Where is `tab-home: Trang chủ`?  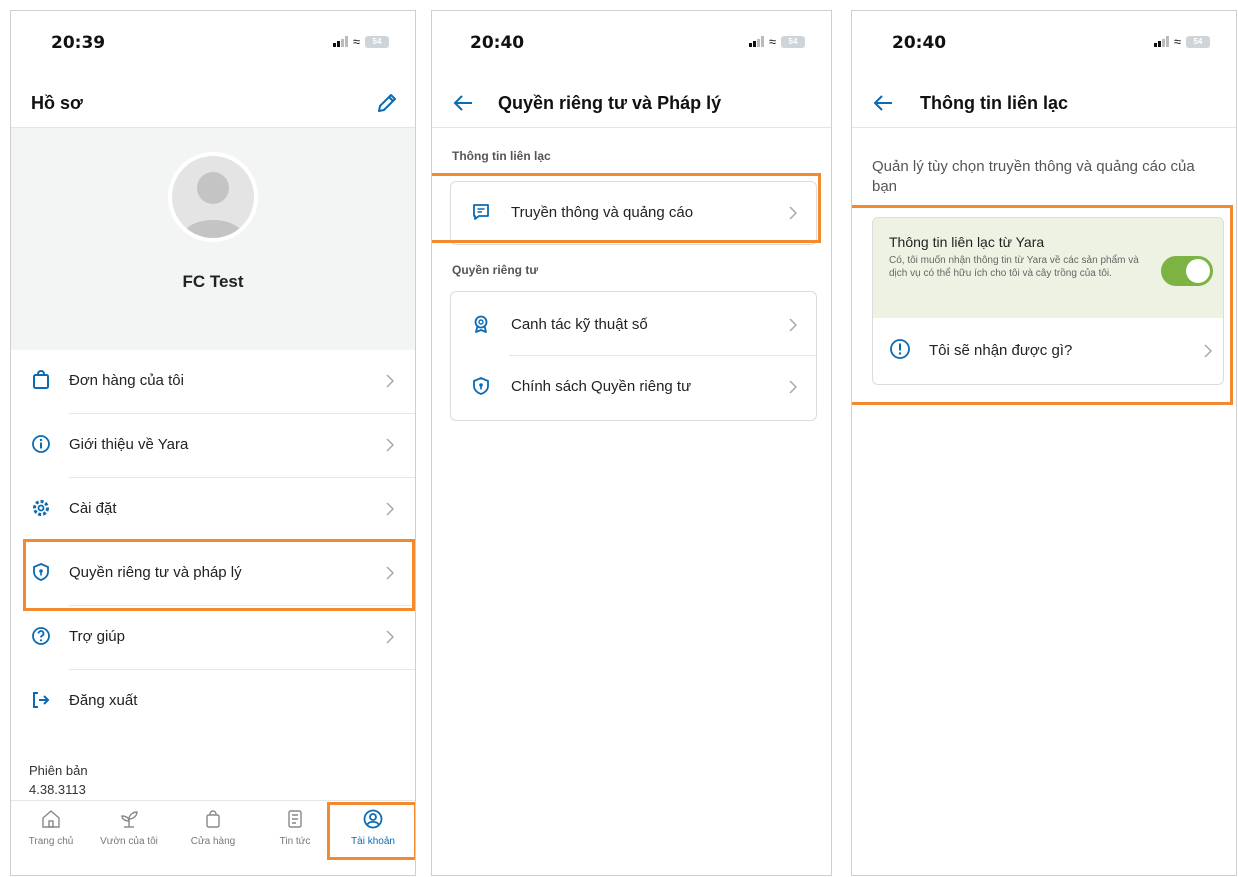
tab-home: Trang chủ is located at coordinates (51, 831).